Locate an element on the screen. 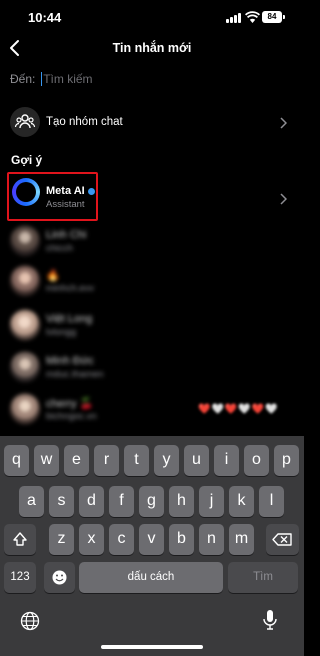 This screenshot has width=320, height=656. key-n: n is located at coordinates (211, 539).